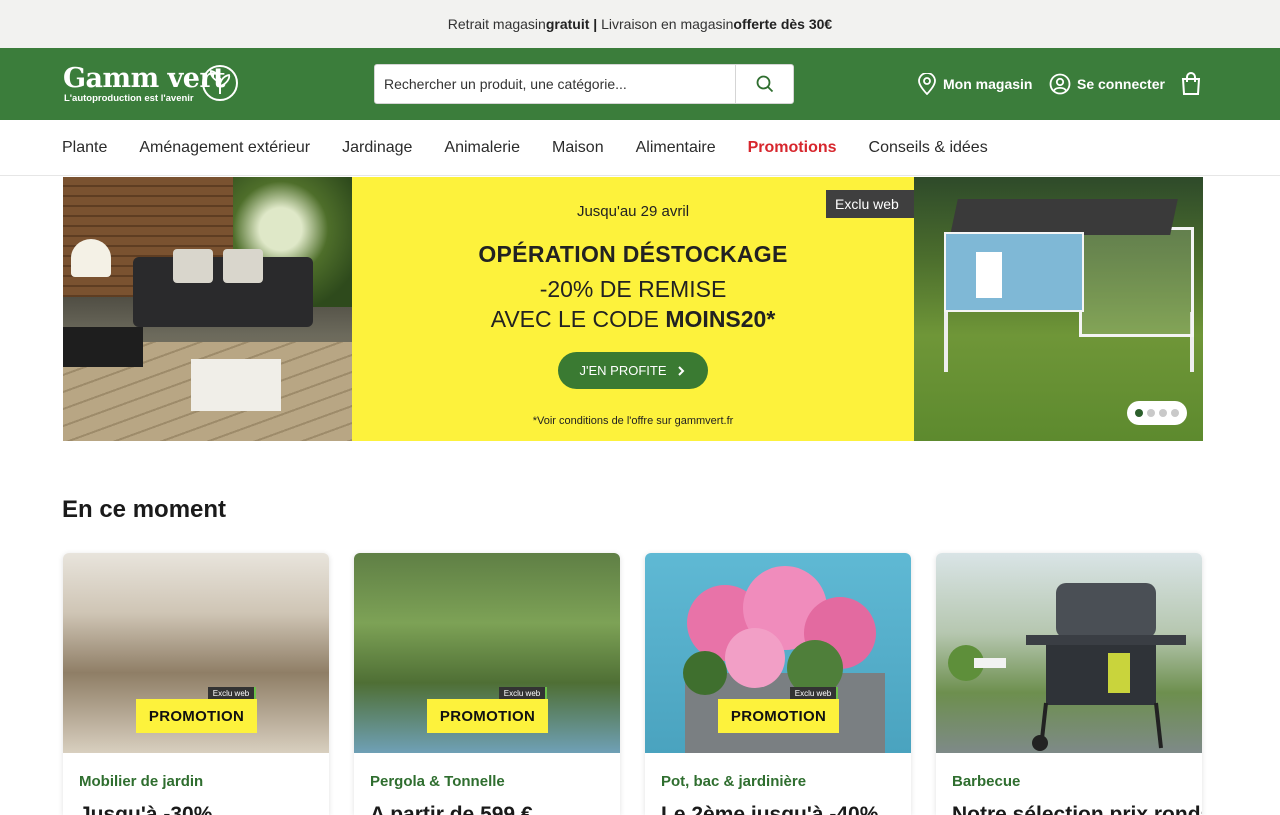  Describe the element at coordinates (1067, 667) in the screenshot. I see `barbecue-illustration` at that location.